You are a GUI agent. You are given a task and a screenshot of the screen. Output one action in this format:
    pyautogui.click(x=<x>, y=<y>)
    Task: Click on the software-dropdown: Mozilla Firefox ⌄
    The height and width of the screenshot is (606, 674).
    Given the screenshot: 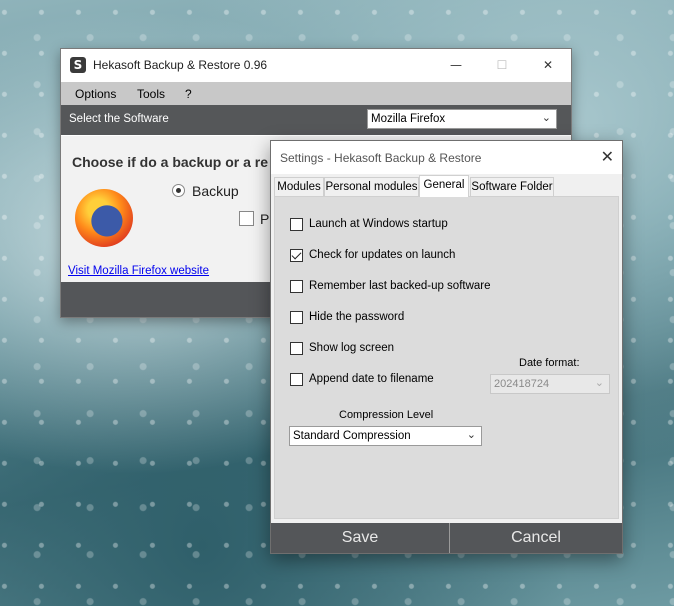 What is the action you would take?
    pyautogui.click(x=462, y=119)
    